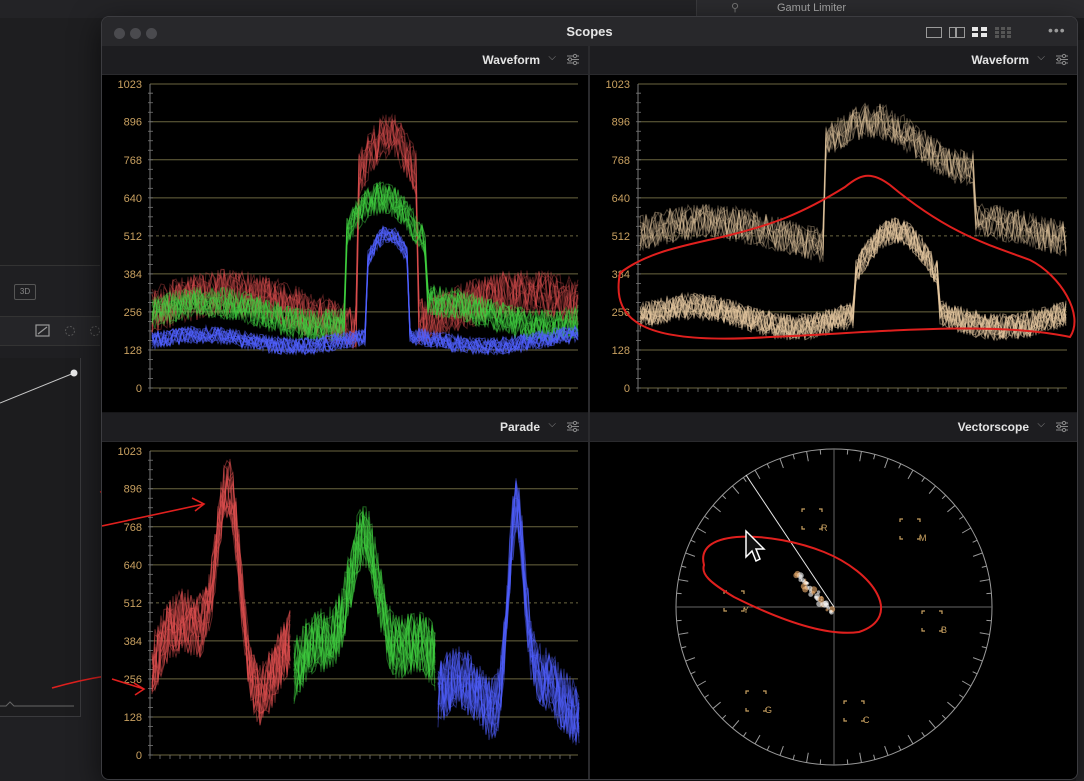  I want to click on target-label: Y, so click(746, 610).